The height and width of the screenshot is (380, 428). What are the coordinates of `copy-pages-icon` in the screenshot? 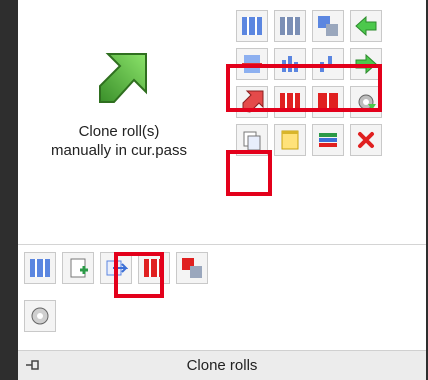 It's located at (252, 141).